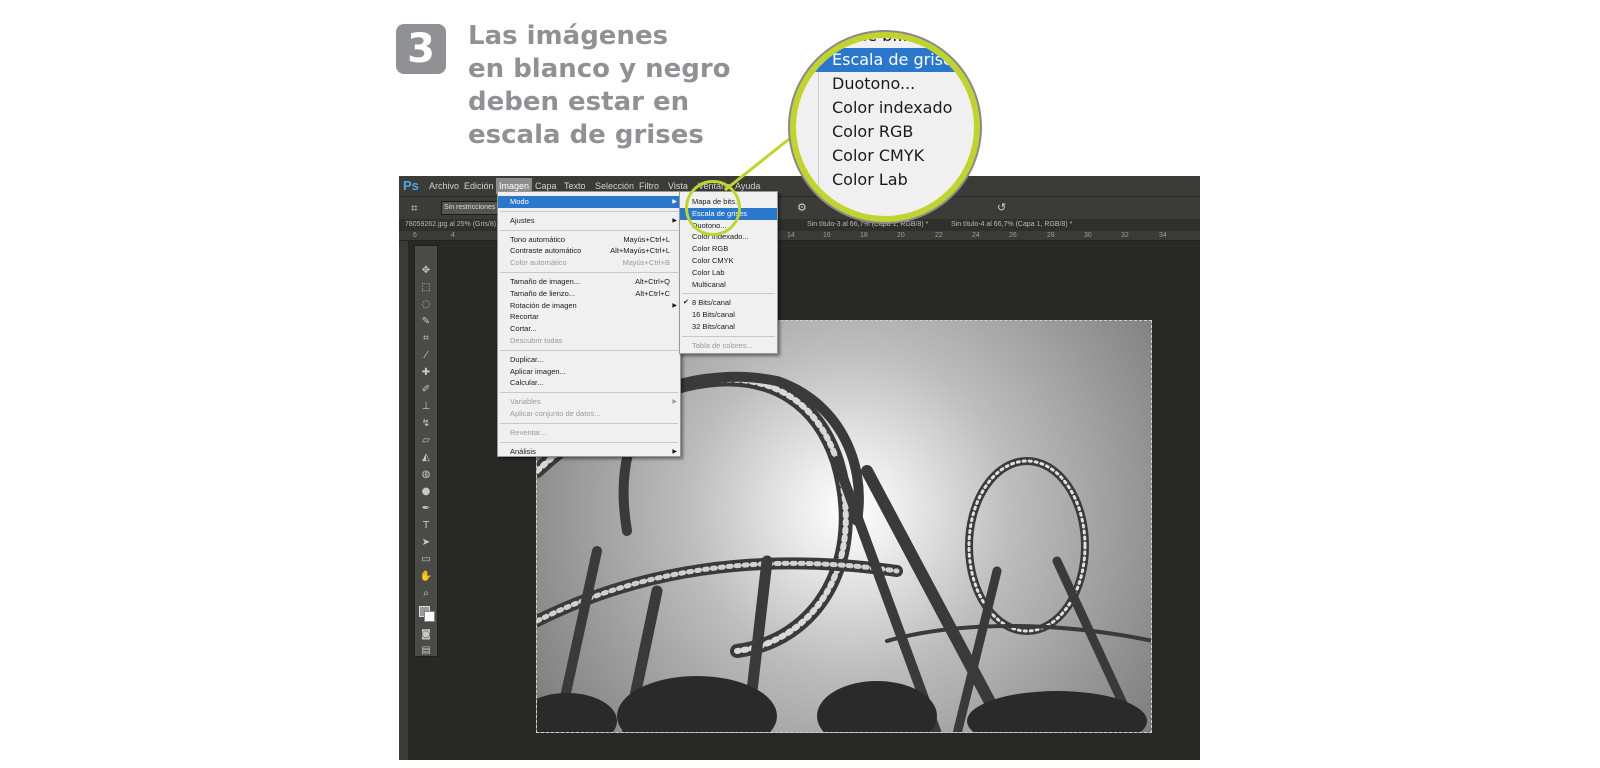  I want to click on move-tool-icon: ✥, so click(426, 271).